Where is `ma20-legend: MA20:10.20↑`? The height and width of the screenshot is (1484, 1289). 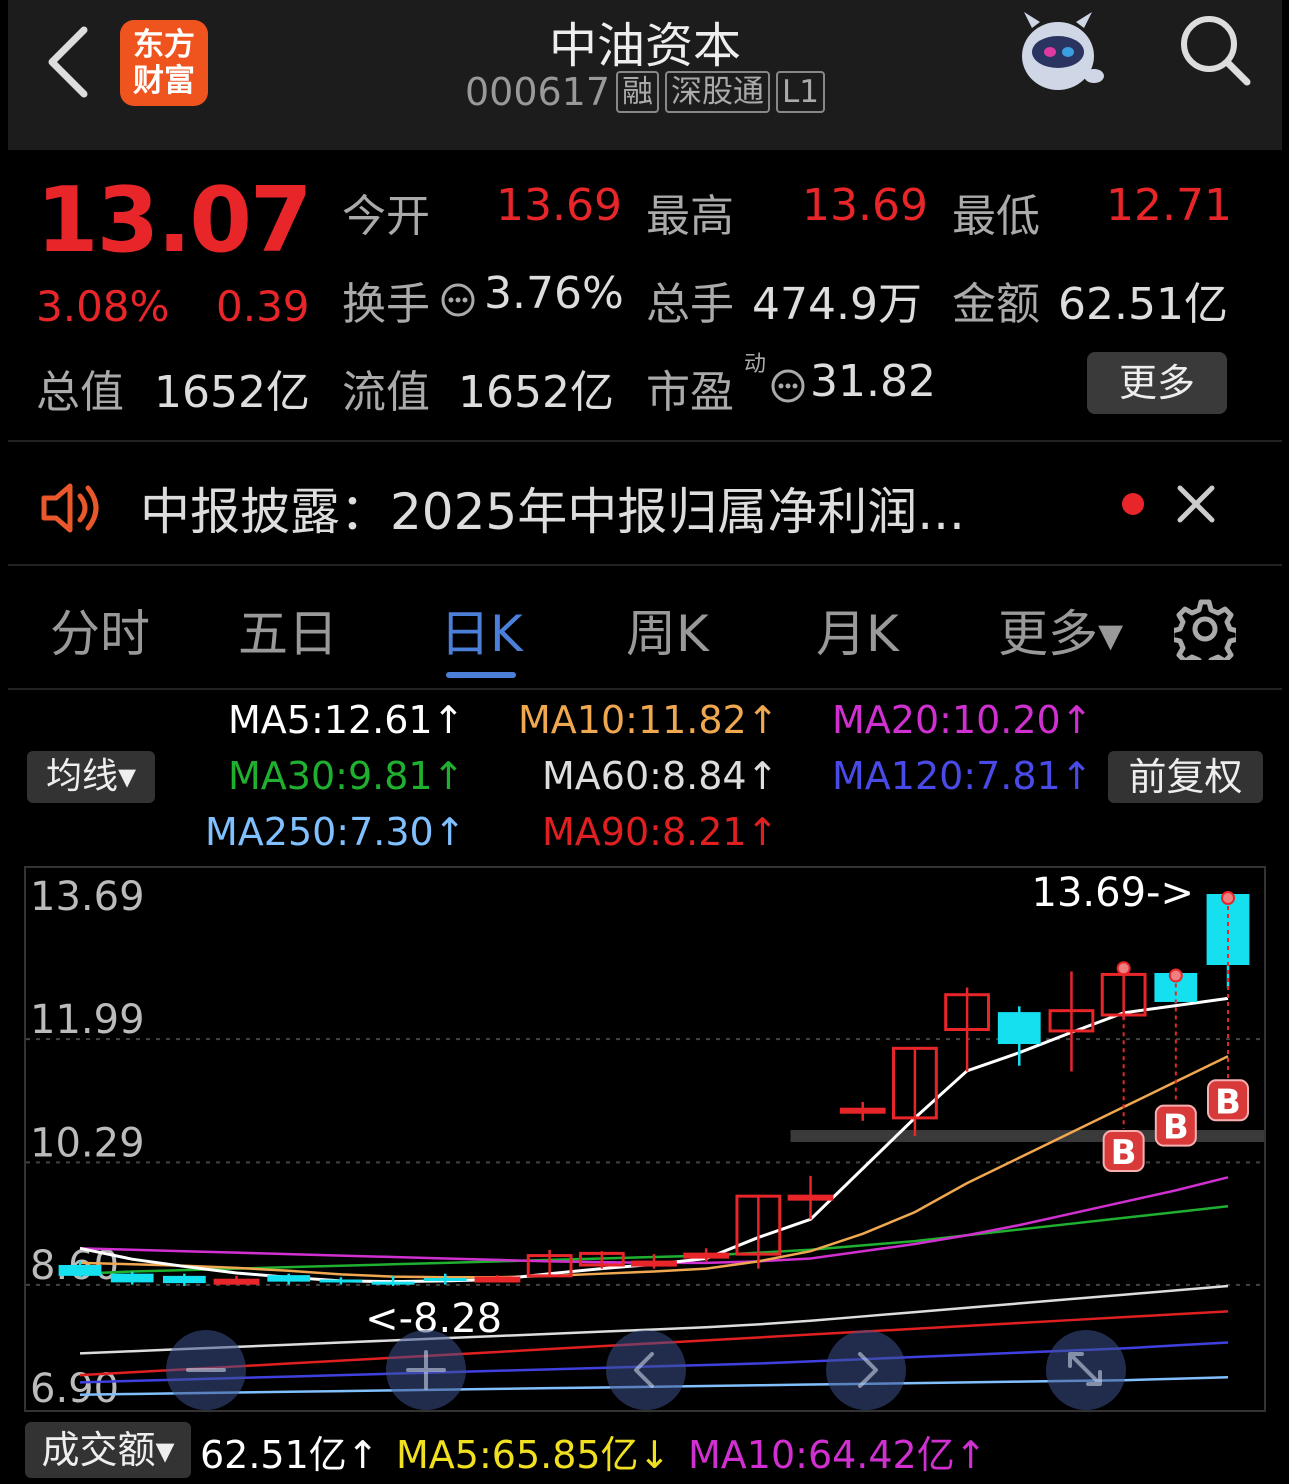
ma20-legend: MA20:10.20↑ is located at coordinates (962, 720).